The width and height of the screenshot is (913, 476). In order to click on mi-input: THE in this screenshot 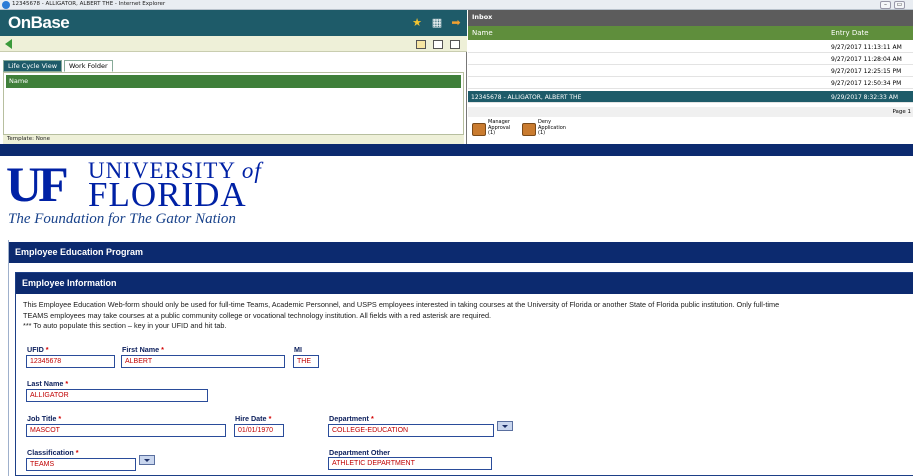, I will do `click(306, 361)`.